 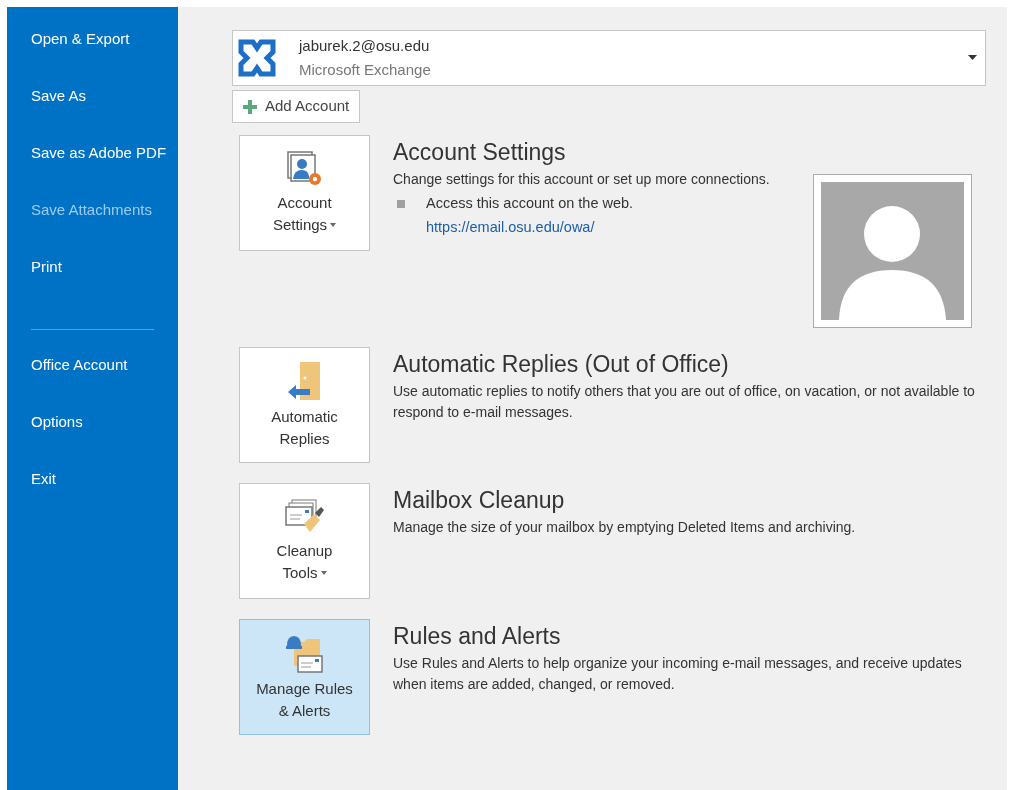 I want to click on account-dropdown: jaburek.2@osu.edu Microsoft Exchange, so click(x=609, y=58).